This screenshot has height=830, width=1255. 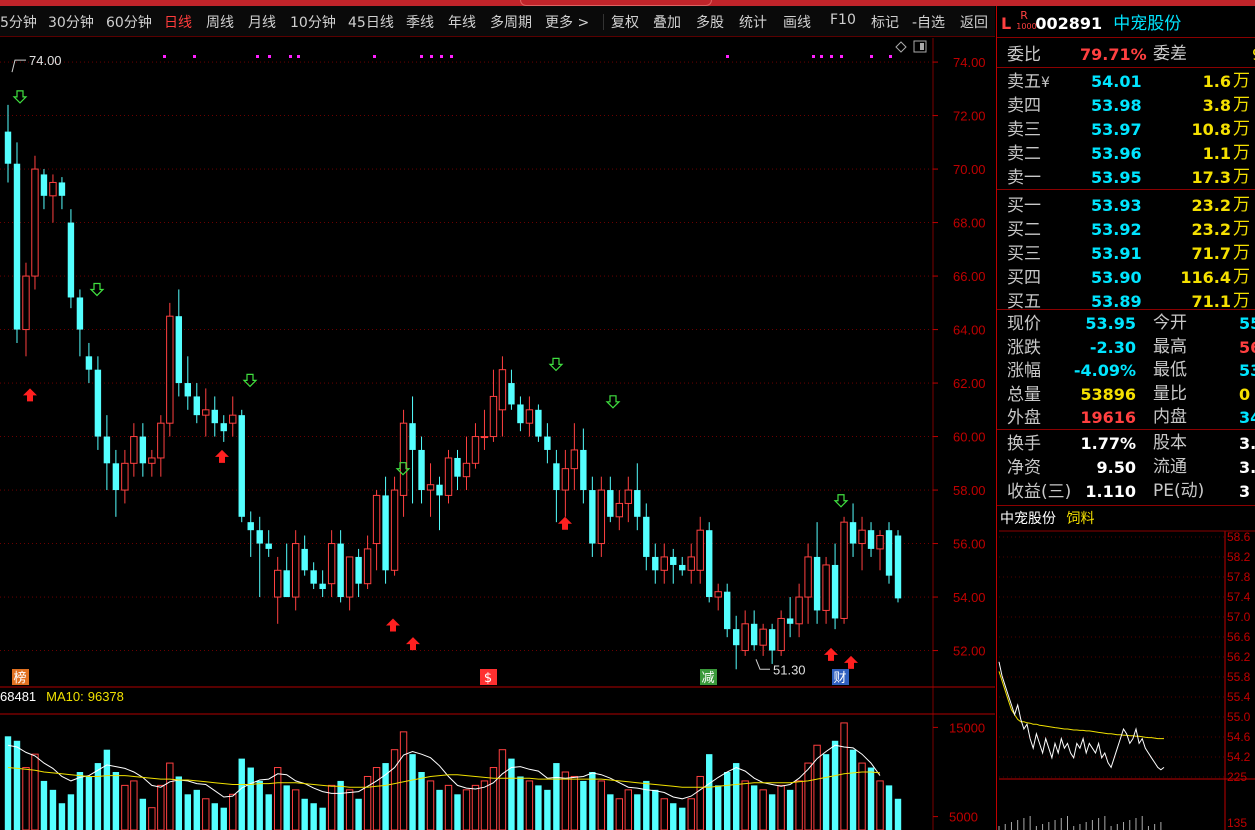 What do you see at coordinates (1116, 129) in the screenshot?
I see `ask-price: 53.97` at bounding box center [1116, 129].